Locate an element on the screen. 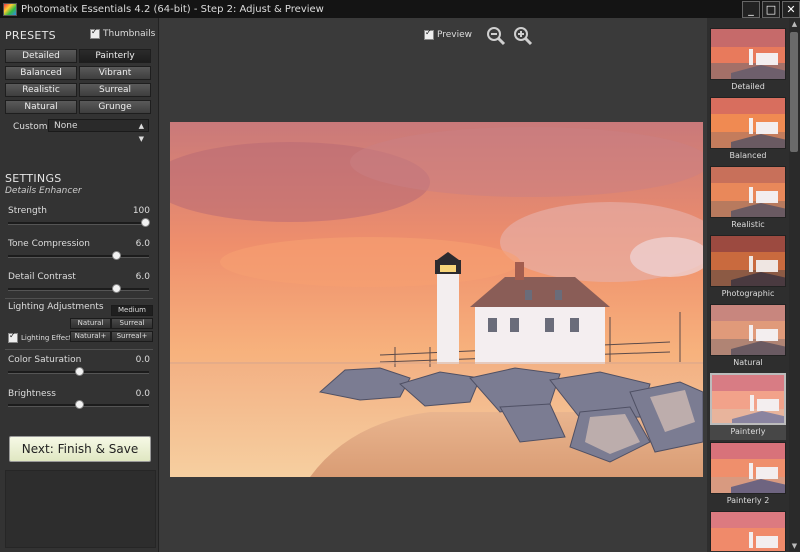 The height and width of the screenshot is (552, 800). maximize-button: □ is located at coordinates (771, 9).